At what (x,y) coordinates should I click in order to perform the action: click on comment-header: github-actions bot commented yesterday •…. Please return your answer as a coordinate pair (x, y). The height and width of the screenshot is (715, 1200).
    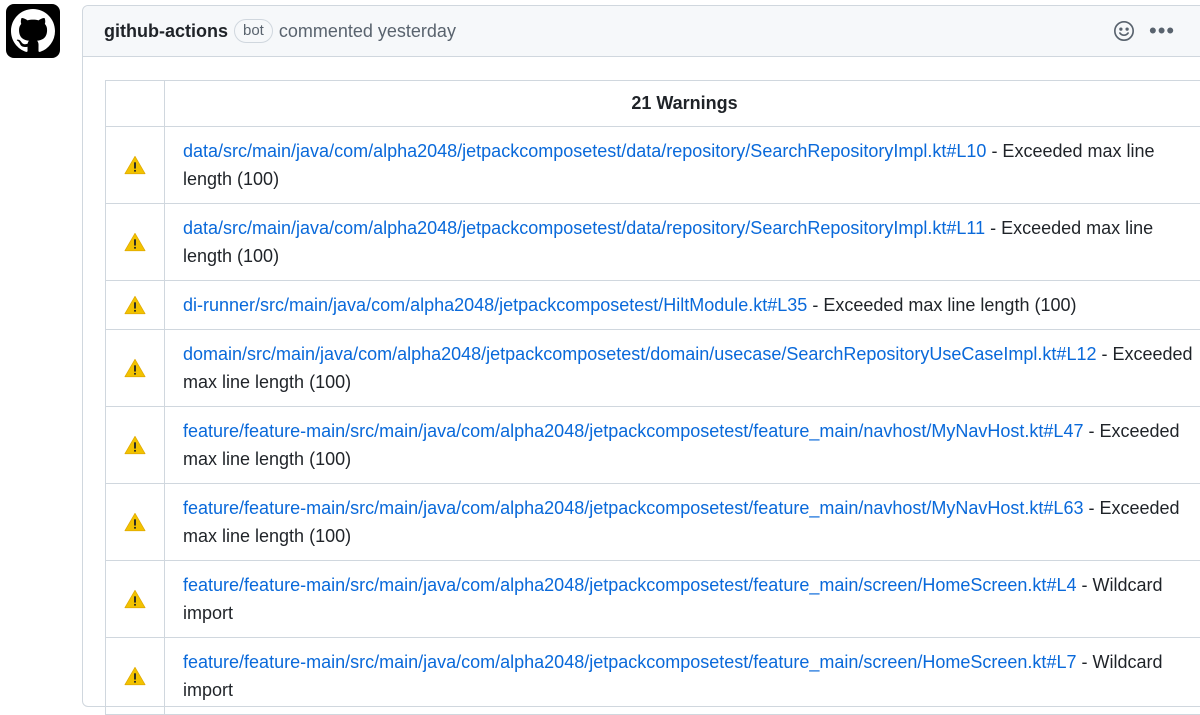
    Looking at the image, I should click on (641, 31).